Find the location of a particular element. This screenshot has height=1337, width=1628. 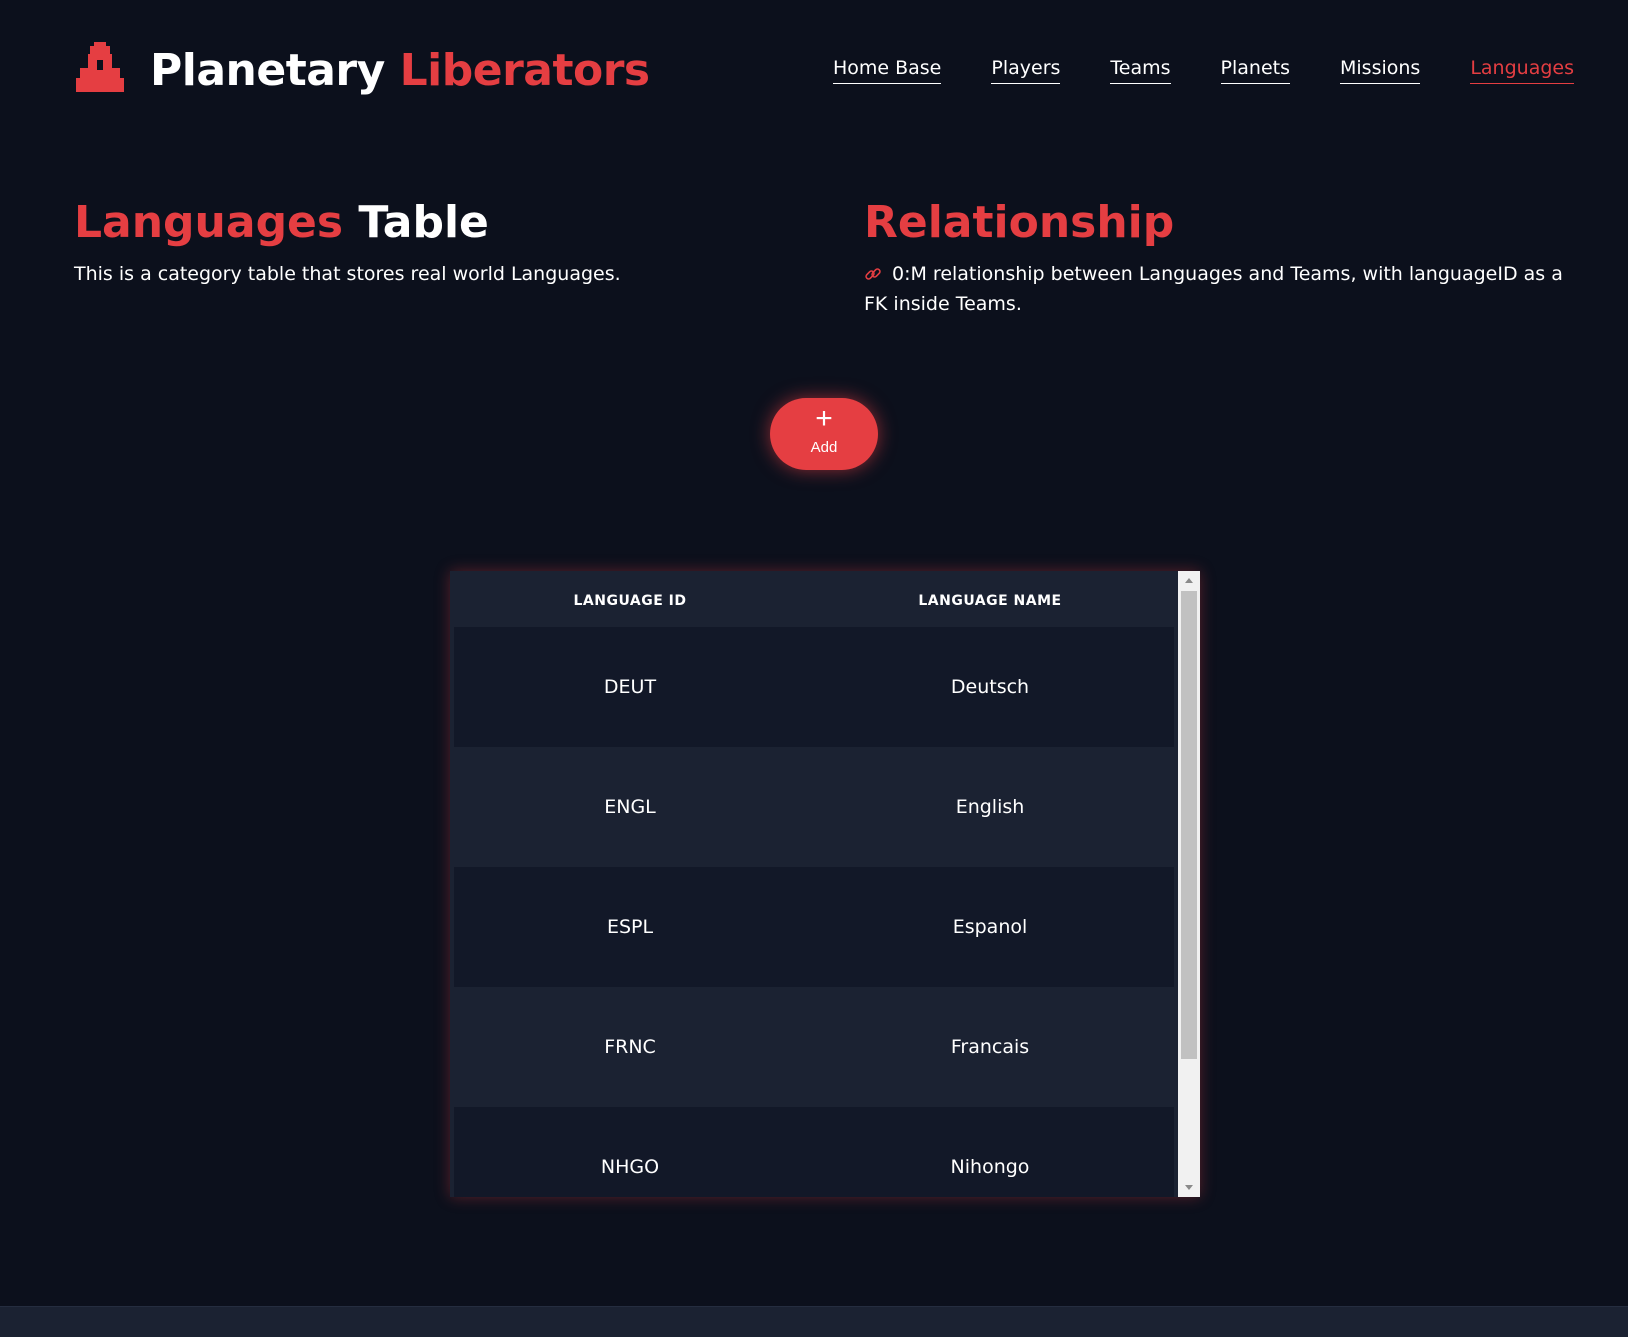

page-footer is located at coordinates (814, 1321).